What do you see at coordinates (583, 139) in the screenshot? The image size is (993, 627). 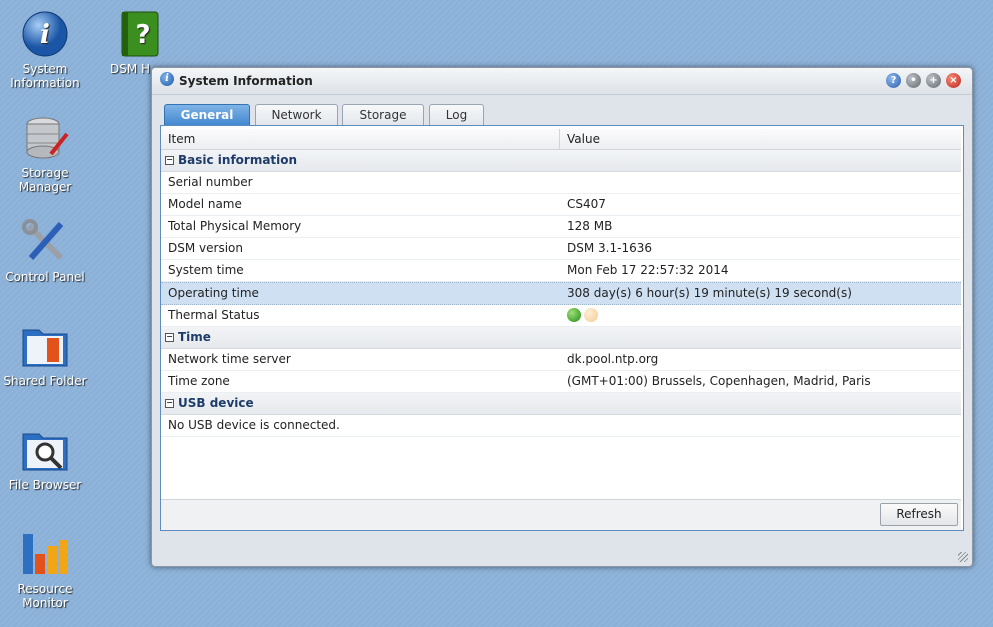 I see `column-header-value: Value` at bounding box center [583, 139].